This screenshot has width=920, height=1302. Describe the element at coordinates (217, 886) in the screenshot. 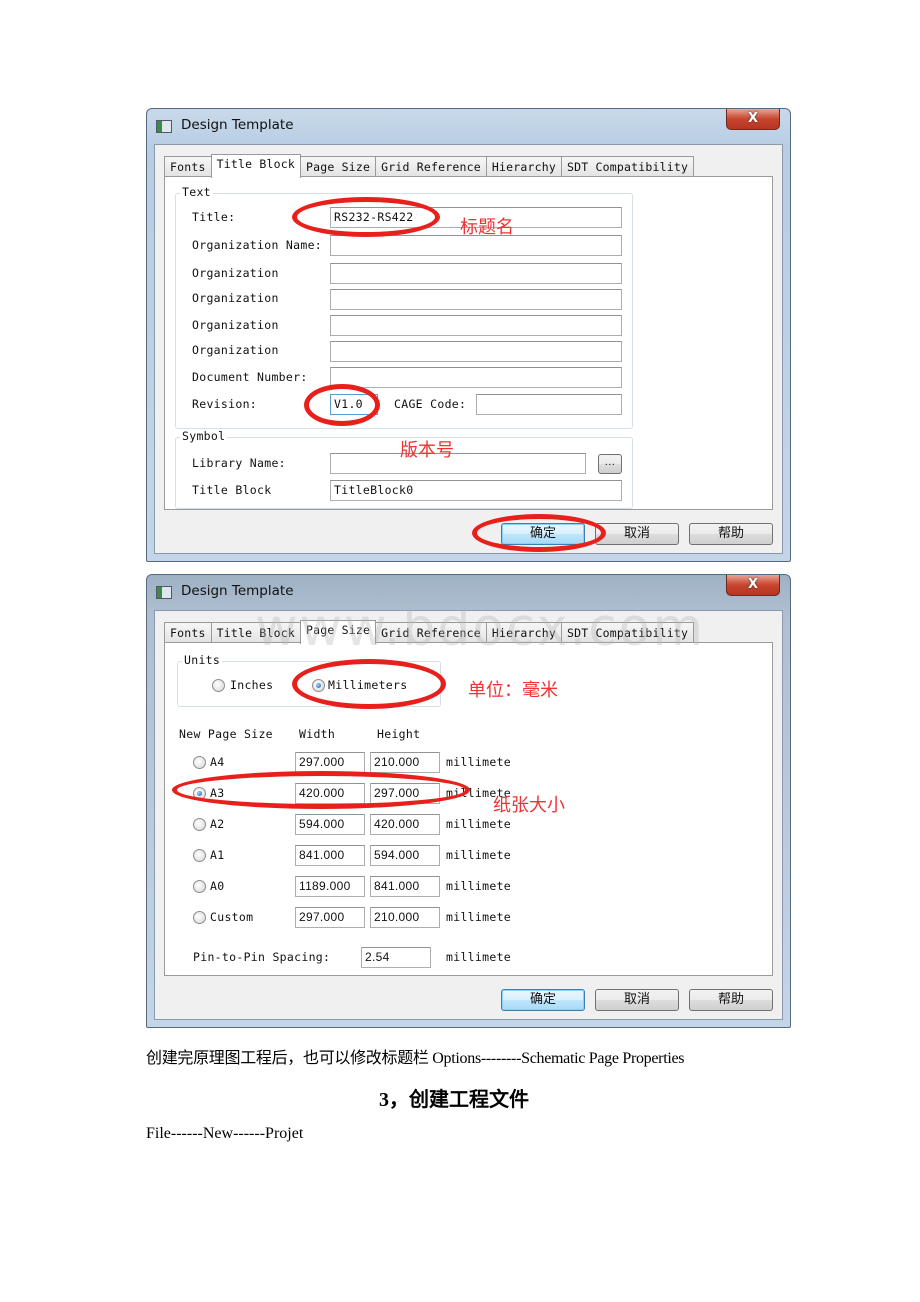

I see `size-label-a0: A0` at that location.